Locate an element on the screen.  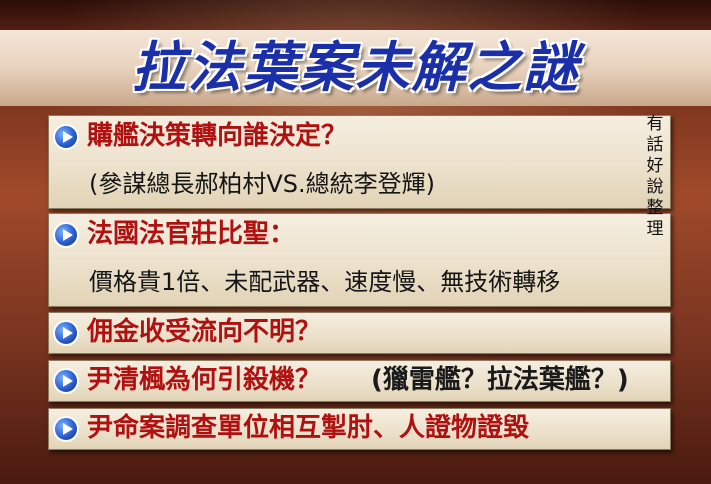
page-title: 拉法葉案未解之謎 is located at coordinates (355, 67).